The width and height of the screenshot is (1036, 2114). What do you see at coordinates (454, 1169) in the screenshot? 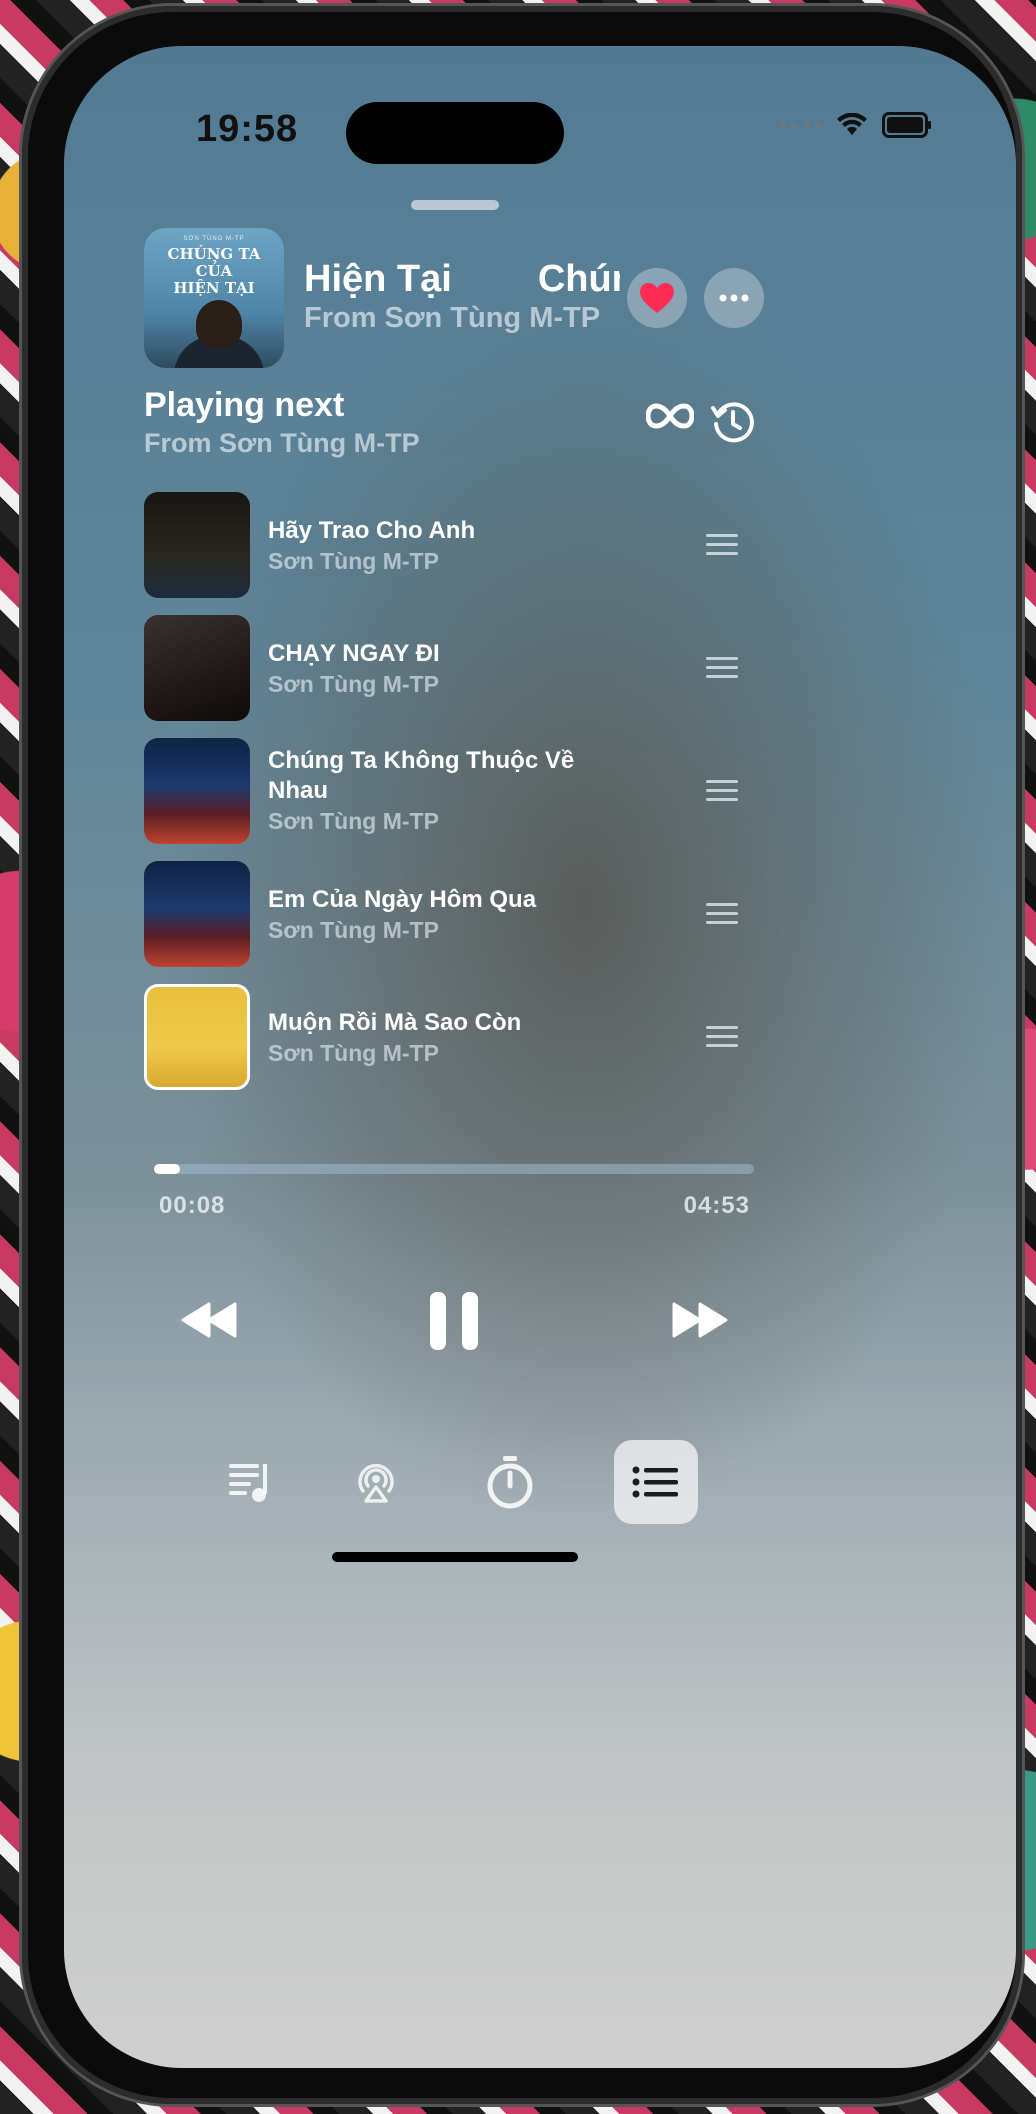
I see `playback-scrubber` at bounding box center [454, 1169].